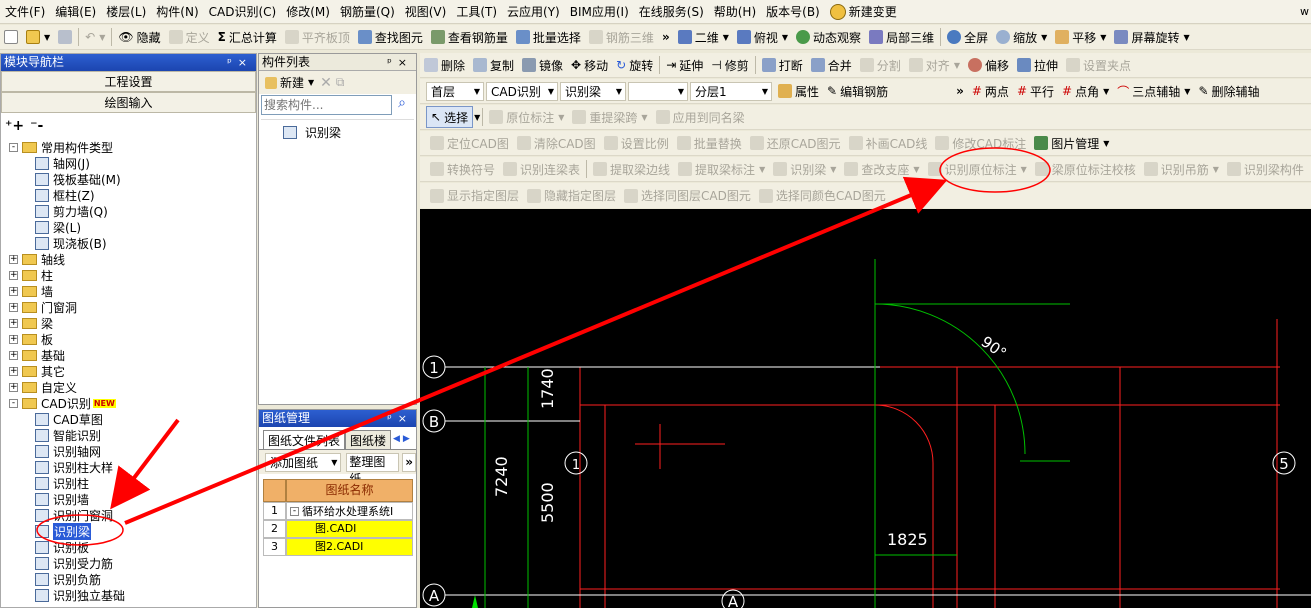 The width and height of the screenshot is (1311, 608). Describe the element at coordinates (132, 291) in the screenshot. I see `tree-folder: + 墙` at that location.